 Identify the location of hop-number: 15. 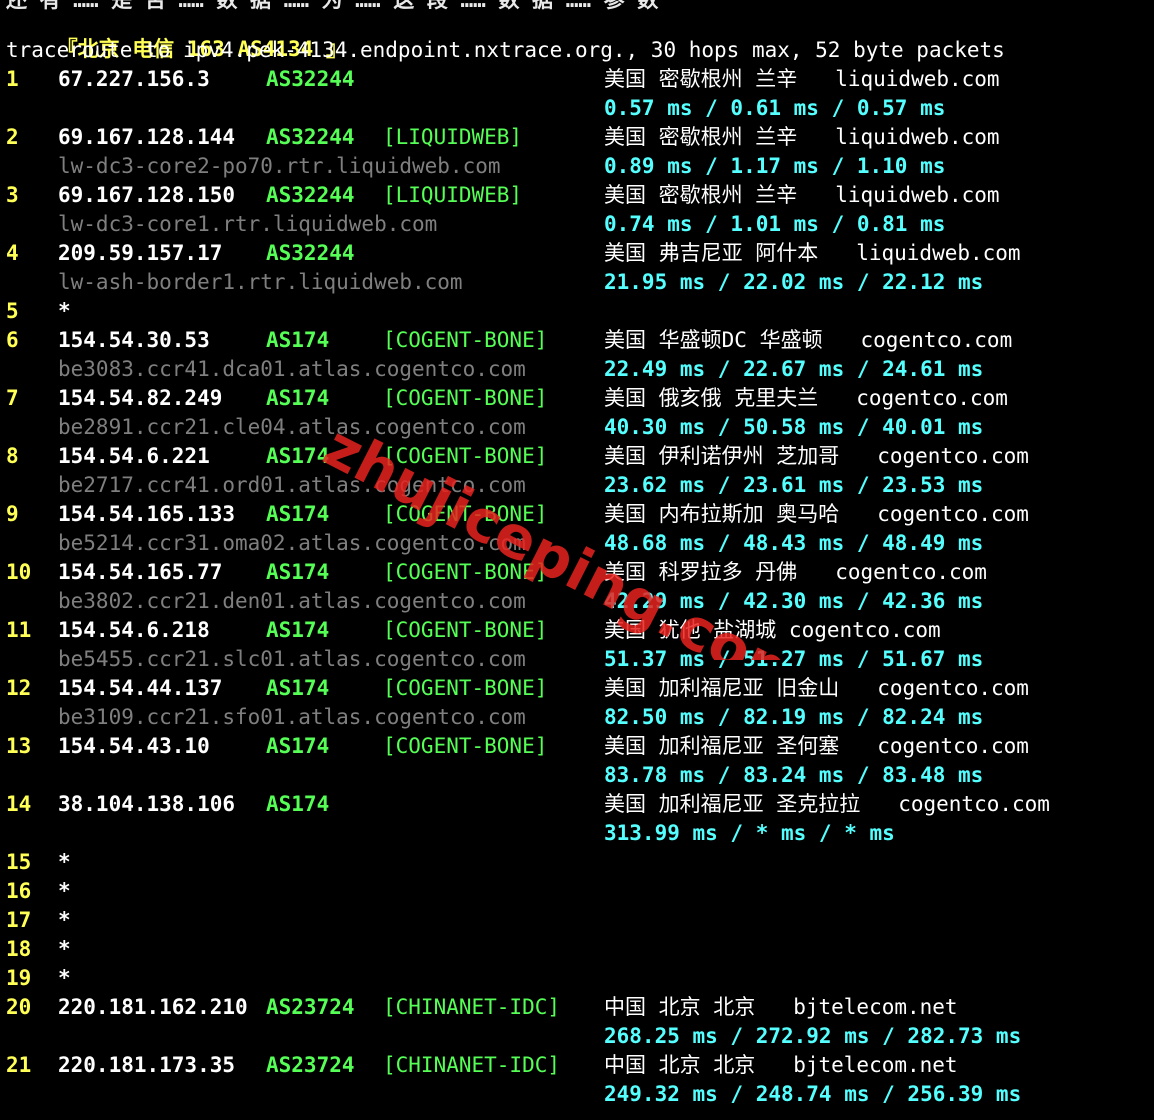
(19, 862).